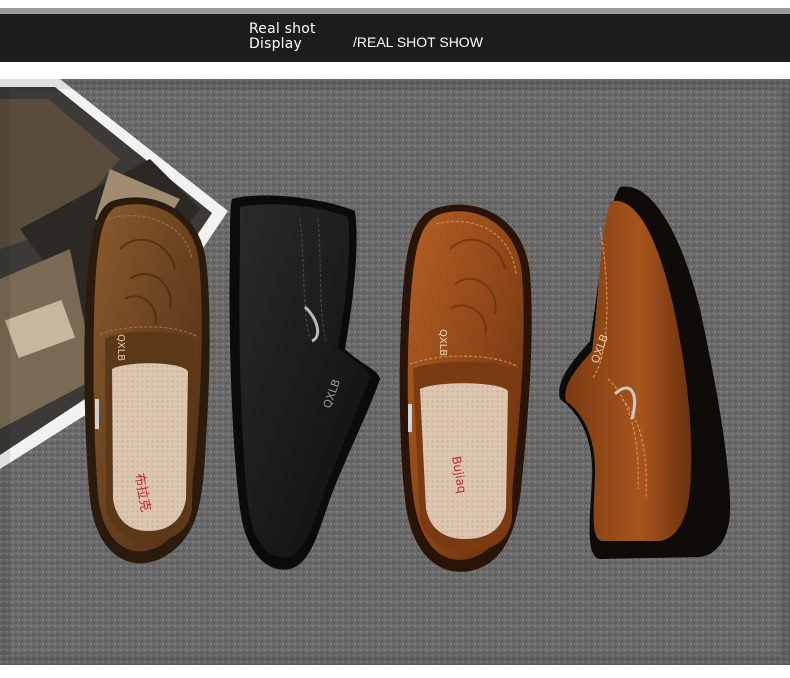  I want to click on tongue-brand-text-3: QXLB, so click(442, 342).